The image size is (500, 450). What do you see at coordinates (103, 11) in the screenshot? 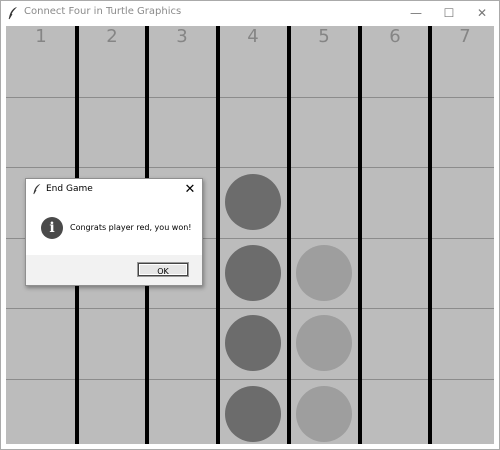
I see `window-title: Connect Four in Turtle Graphics` at bounding box center [103, 11].